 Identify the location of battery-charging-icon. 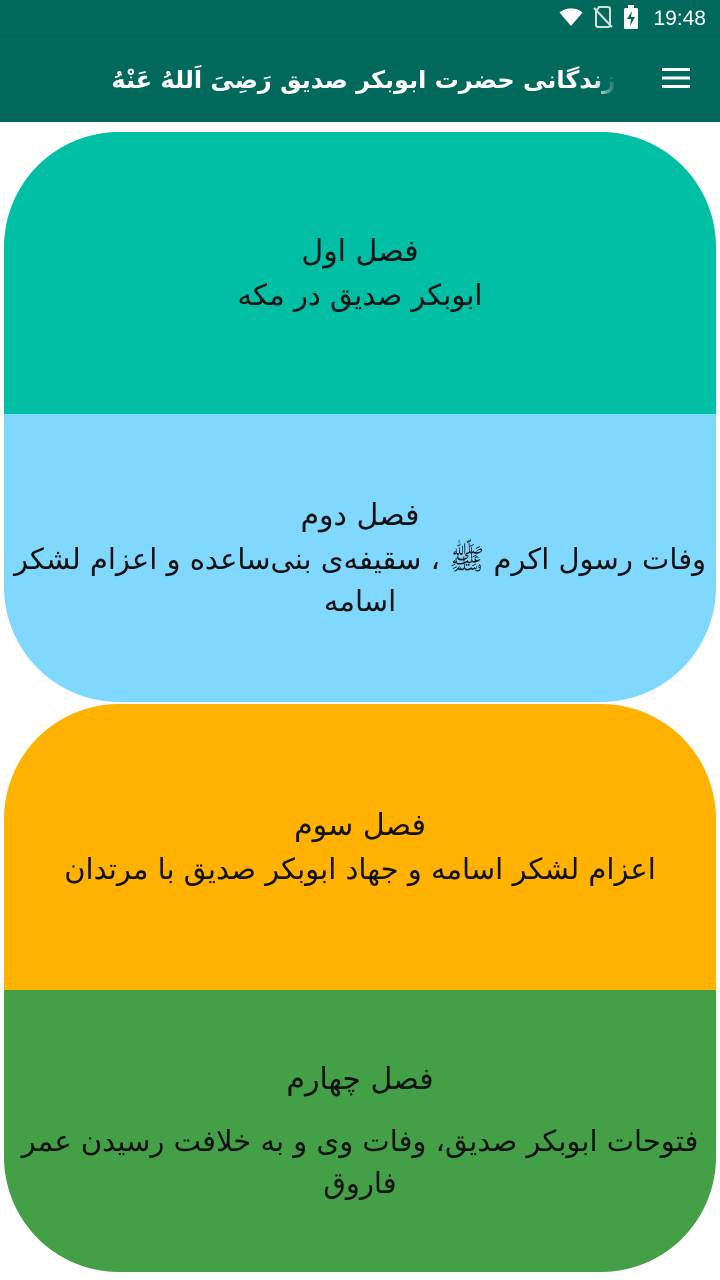
(631, 19).